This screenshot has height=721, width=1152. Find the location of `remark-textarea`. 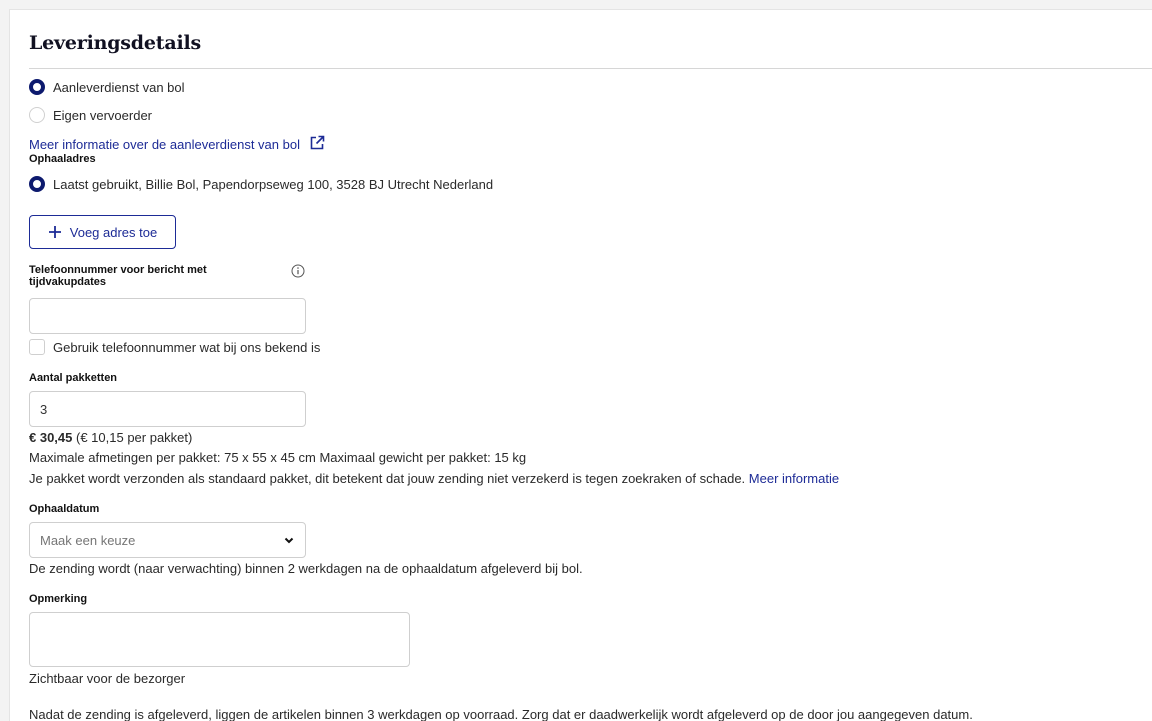

remark-textarea is located at coordinates (219, 639).